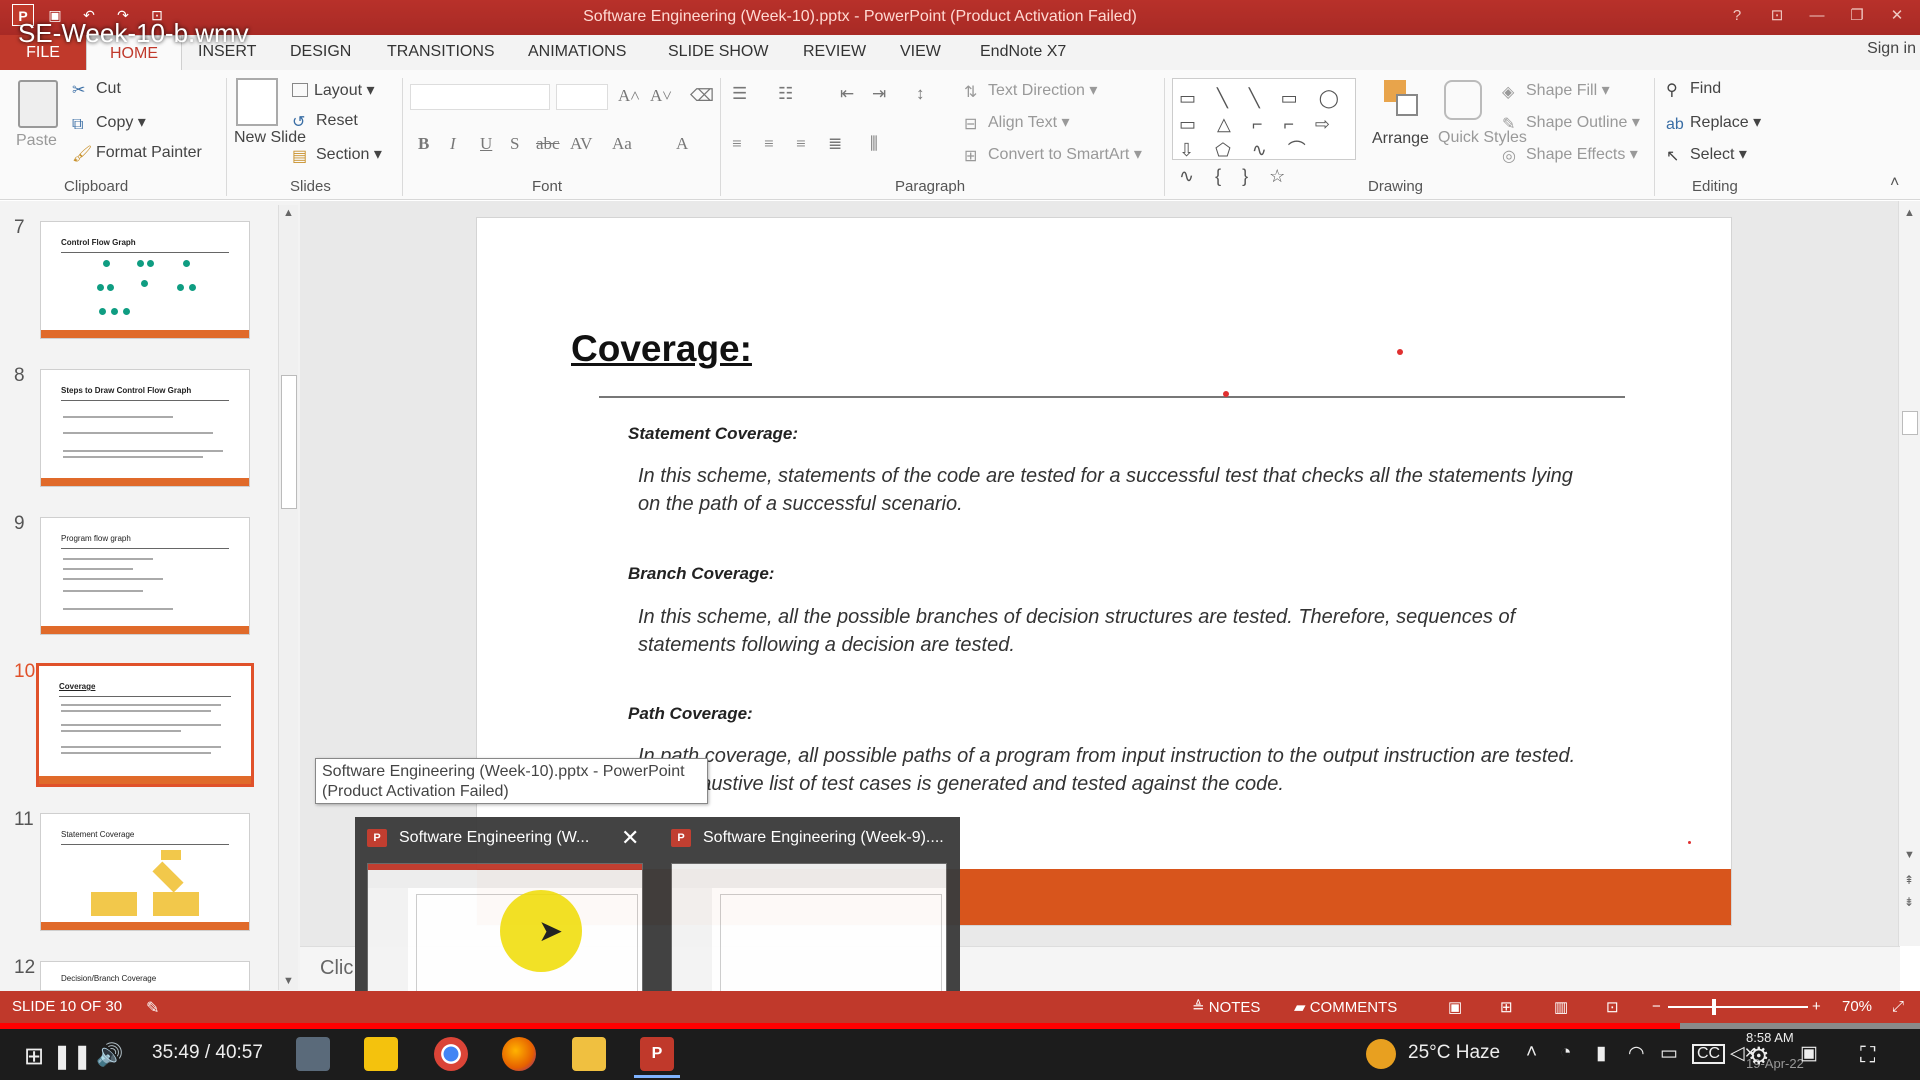  What do you see at coordinates (137, 153) in the screenshot?
I see `format-painter-button: 🖌 Format Painter` at bounding box center [137, 153].